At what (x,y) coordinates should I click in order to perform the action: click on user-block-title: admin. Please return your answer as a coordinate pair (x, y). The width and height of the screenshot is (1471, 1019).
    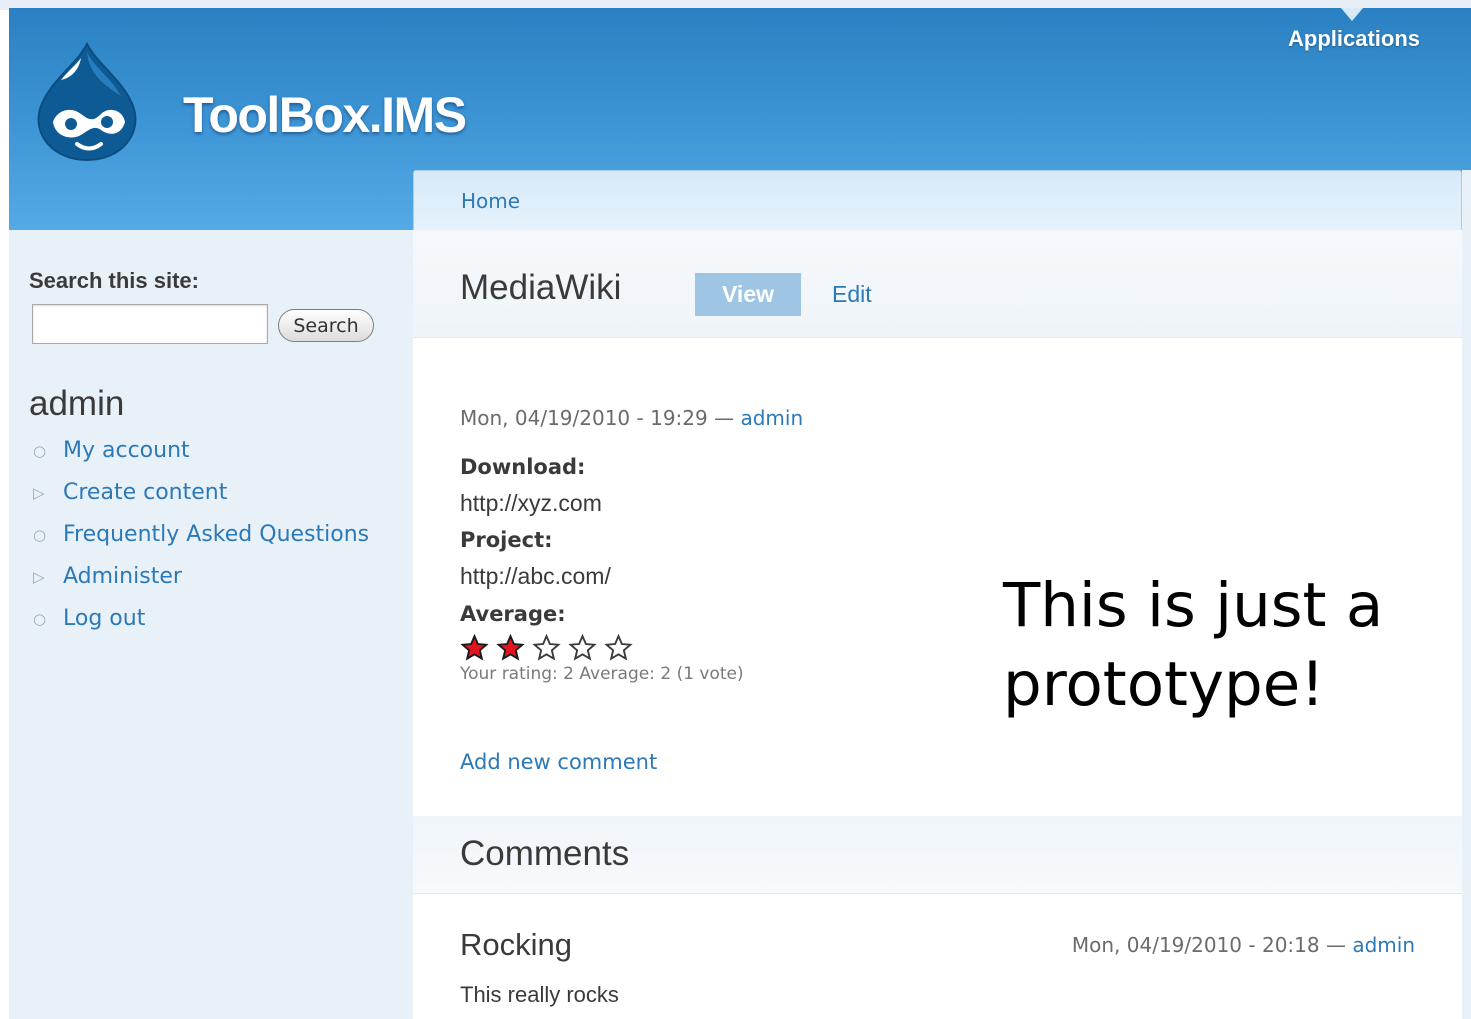
    Looking at the image, I should click on (77, 403).